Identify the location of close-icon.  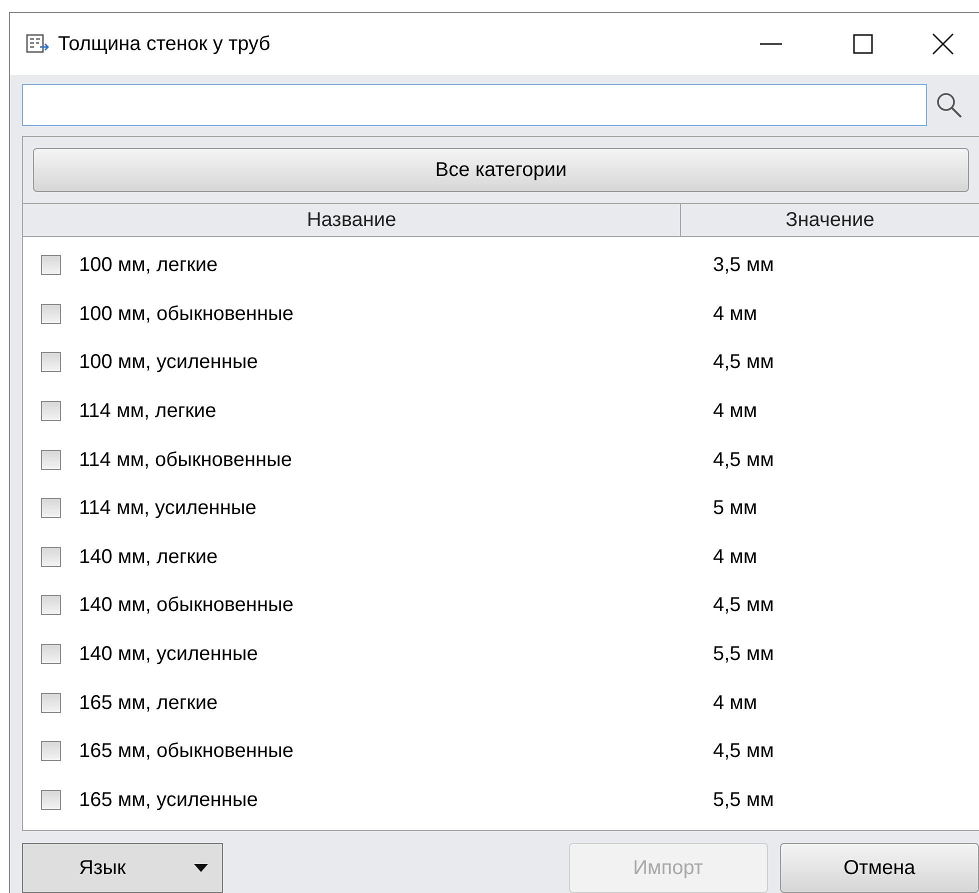
(943, 44).